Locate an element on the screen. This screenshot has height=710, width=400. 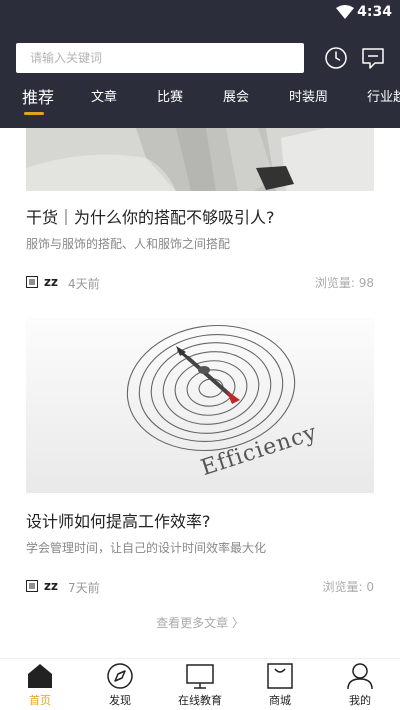
tab-fashion-week: 时装周 is located at coordinates (308, 95).